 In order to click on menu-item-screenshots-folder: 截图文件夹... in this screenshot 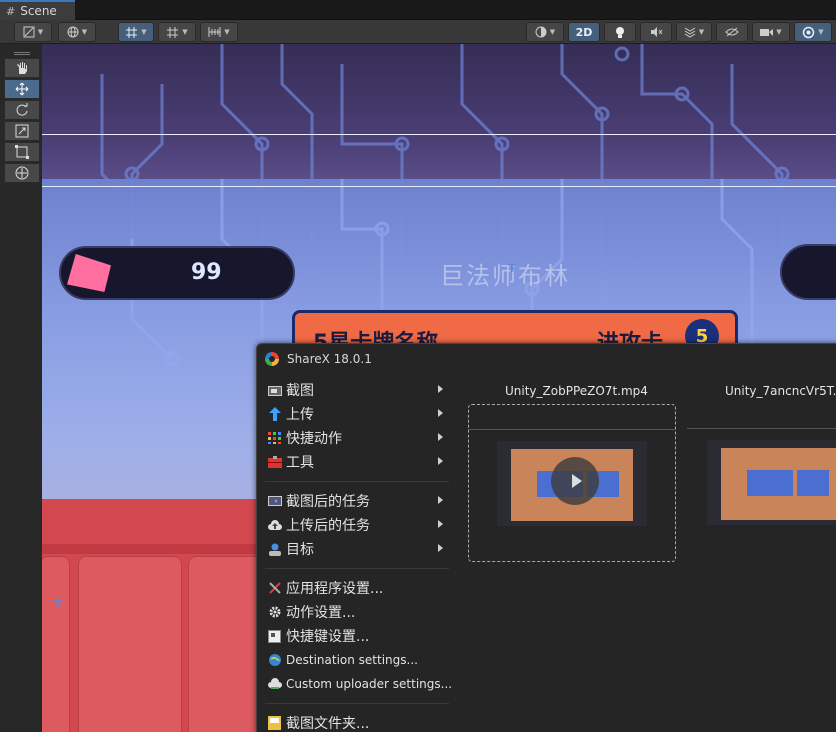, I will do `click(355, 721)`.